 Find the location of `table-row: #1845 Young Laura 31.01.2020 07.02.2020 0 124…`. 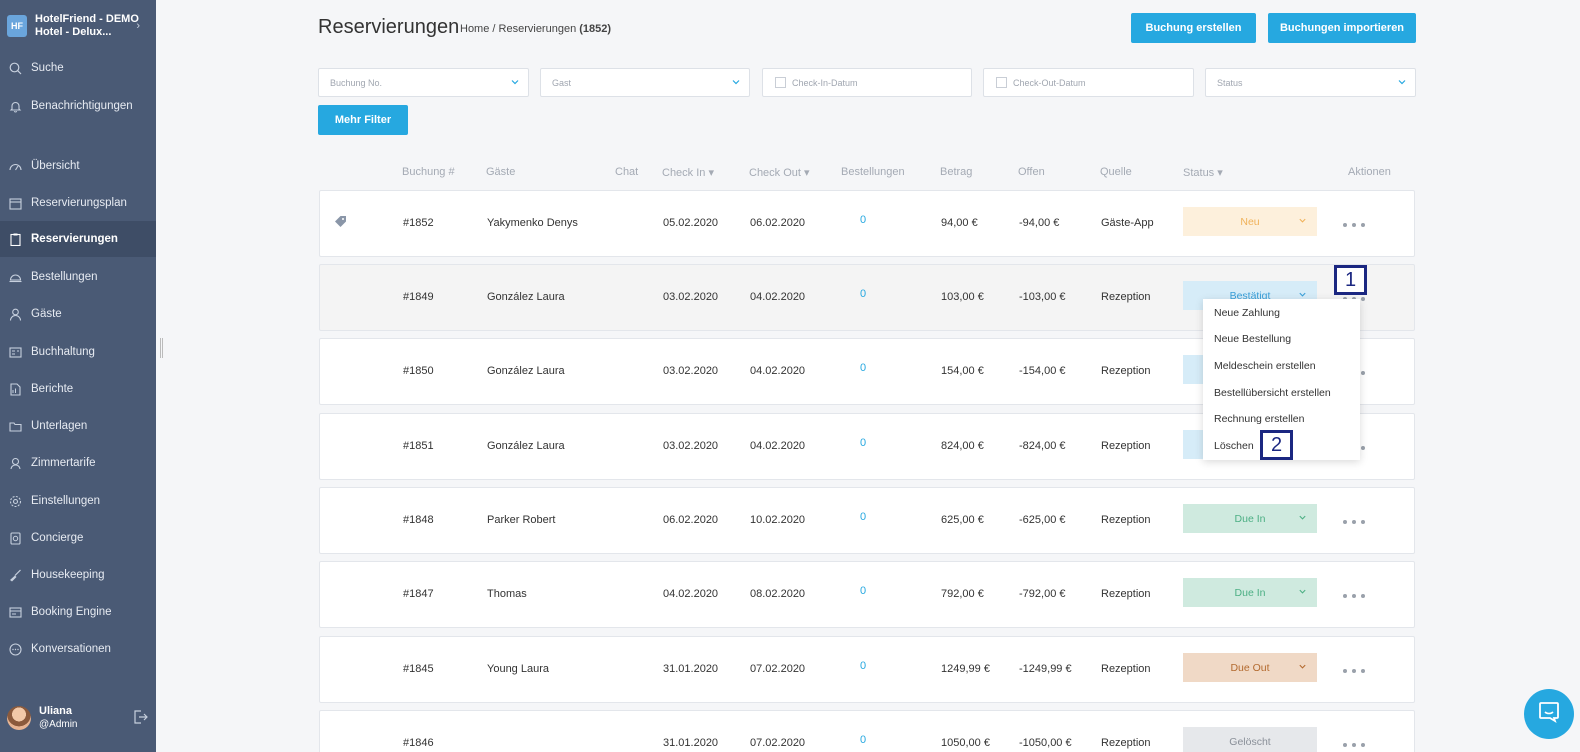

table-row: #1845 Young Laura 31.01.2020 07.02.2020 0 124… is located at coordinates (867, 669).